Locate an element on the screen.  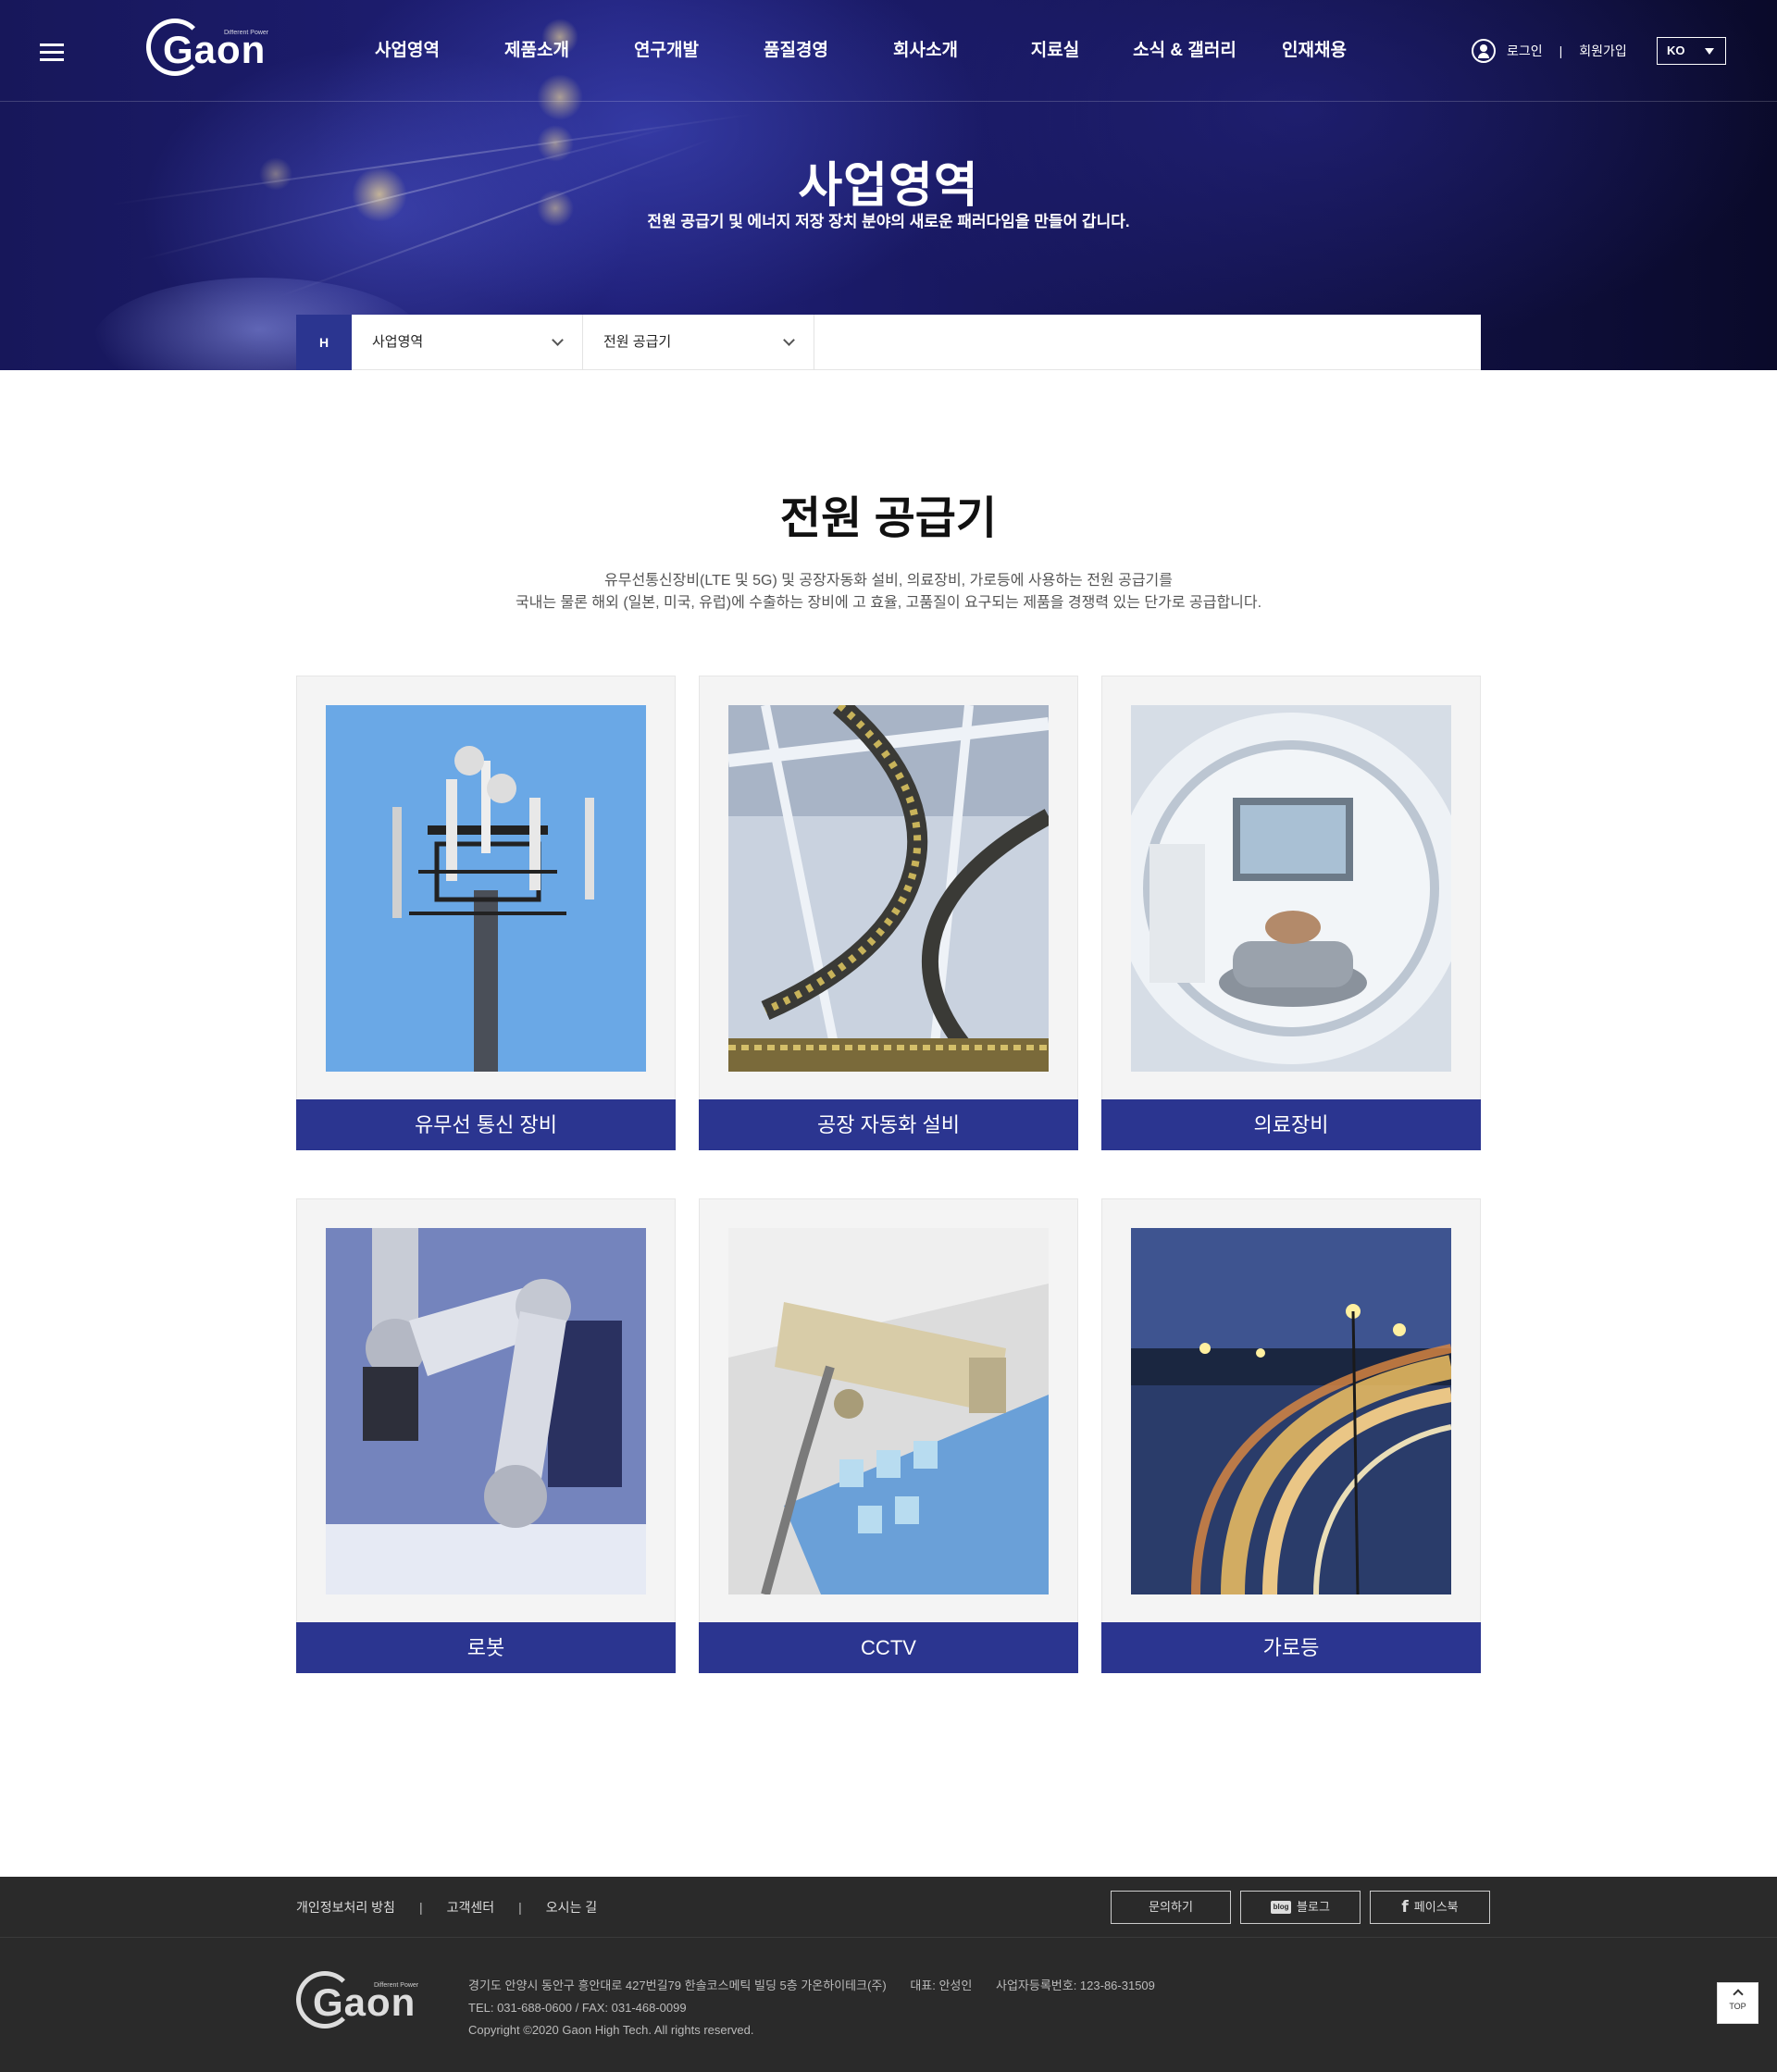
directions-link: 오시는 길 is located at coordinates (571, 1907).